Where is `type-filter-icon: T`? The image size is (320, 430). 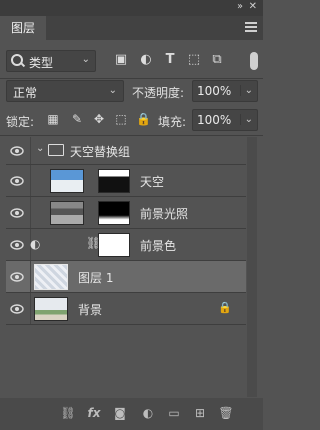
type-filter-icon: T is located at coordinates (170, 60).